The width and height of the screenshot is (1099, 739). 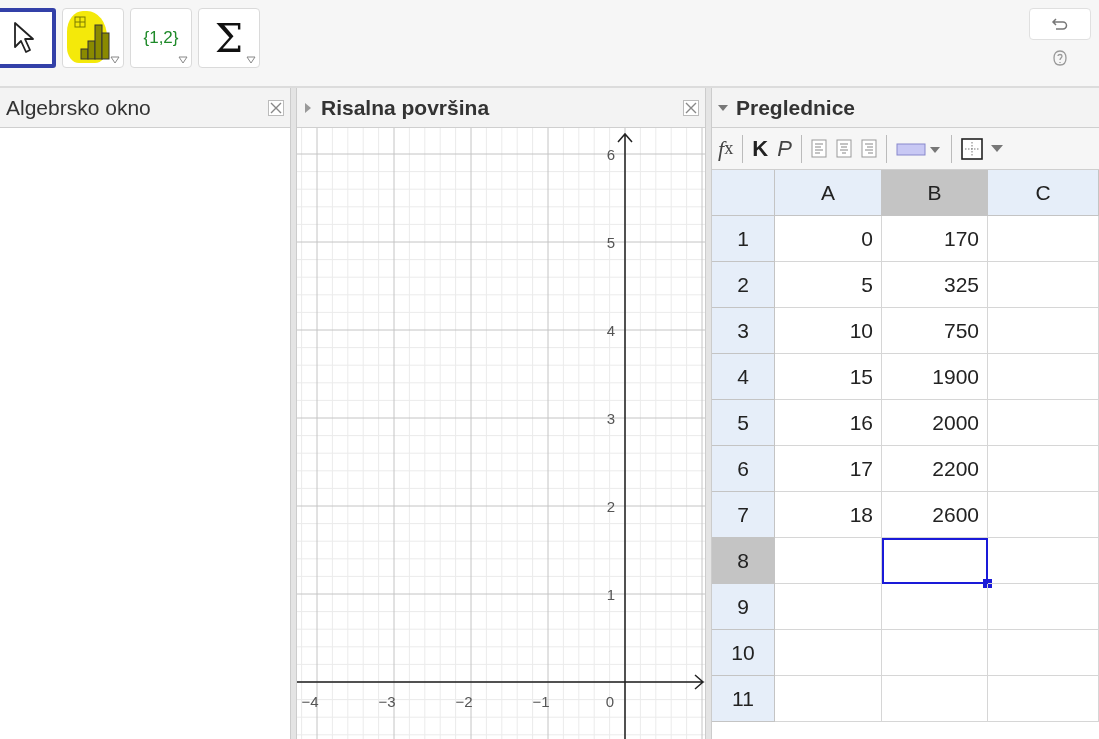 What do you see at coordinates (310, 701) in the screenshot?
I see `axis-label: −4` at bounding box center [310, 701].